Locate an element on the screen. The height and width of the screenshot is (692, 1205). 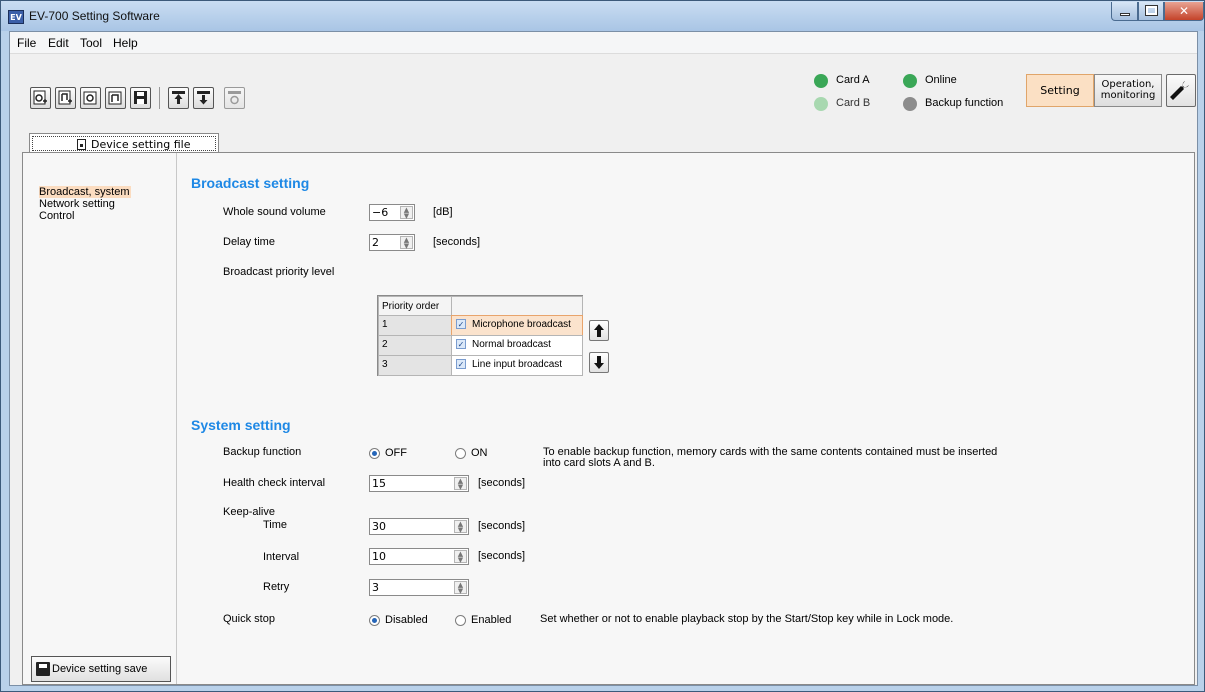
toolbar-separator is located at coordinates (159, 98).